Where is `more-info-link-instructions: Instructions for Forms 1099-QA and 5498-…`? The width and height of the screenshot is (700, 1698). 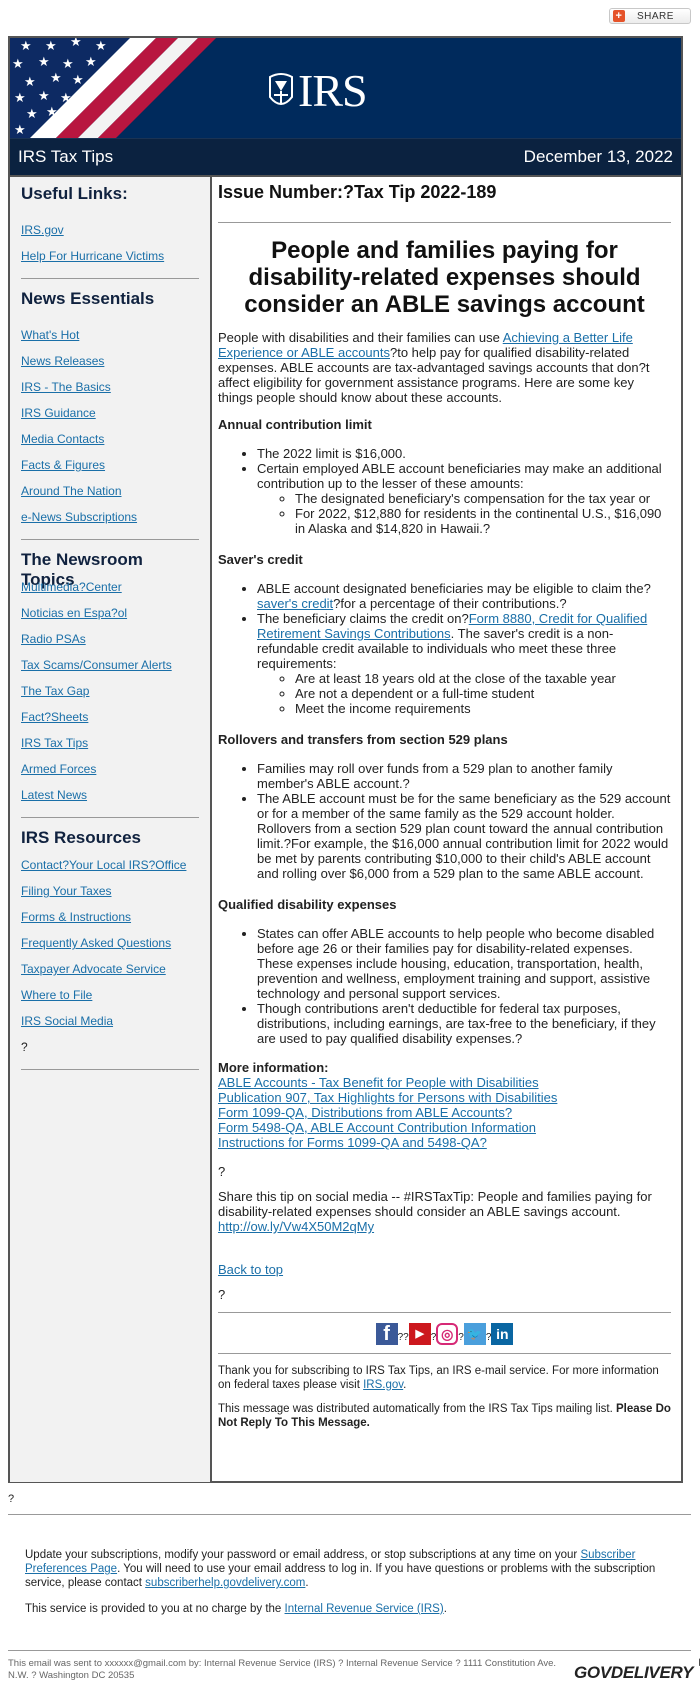 more-info-link-instructions: Instructions for Forms 1099-QA and 5498-… is located at coordinates (444, 1142).